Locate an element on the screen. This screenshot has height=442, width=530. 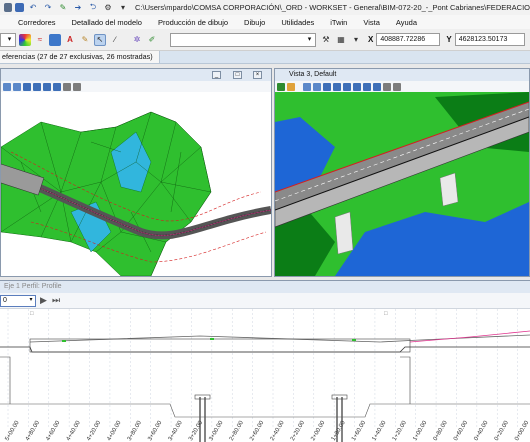
profile-toolbar: 0 ▾ ▶ ⏭ is located at coordinates (265, 301).